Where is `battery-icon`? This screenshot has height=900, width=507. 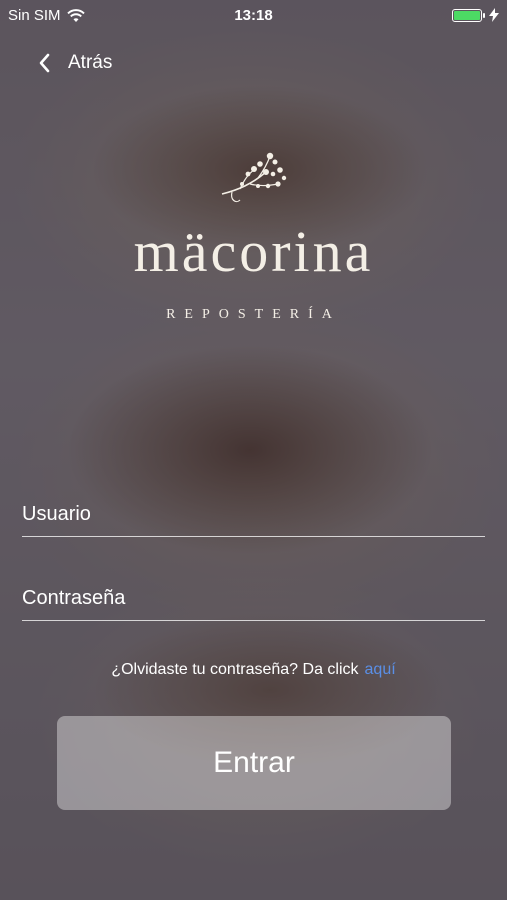
battery-icon is located at coordinates (467, 15).